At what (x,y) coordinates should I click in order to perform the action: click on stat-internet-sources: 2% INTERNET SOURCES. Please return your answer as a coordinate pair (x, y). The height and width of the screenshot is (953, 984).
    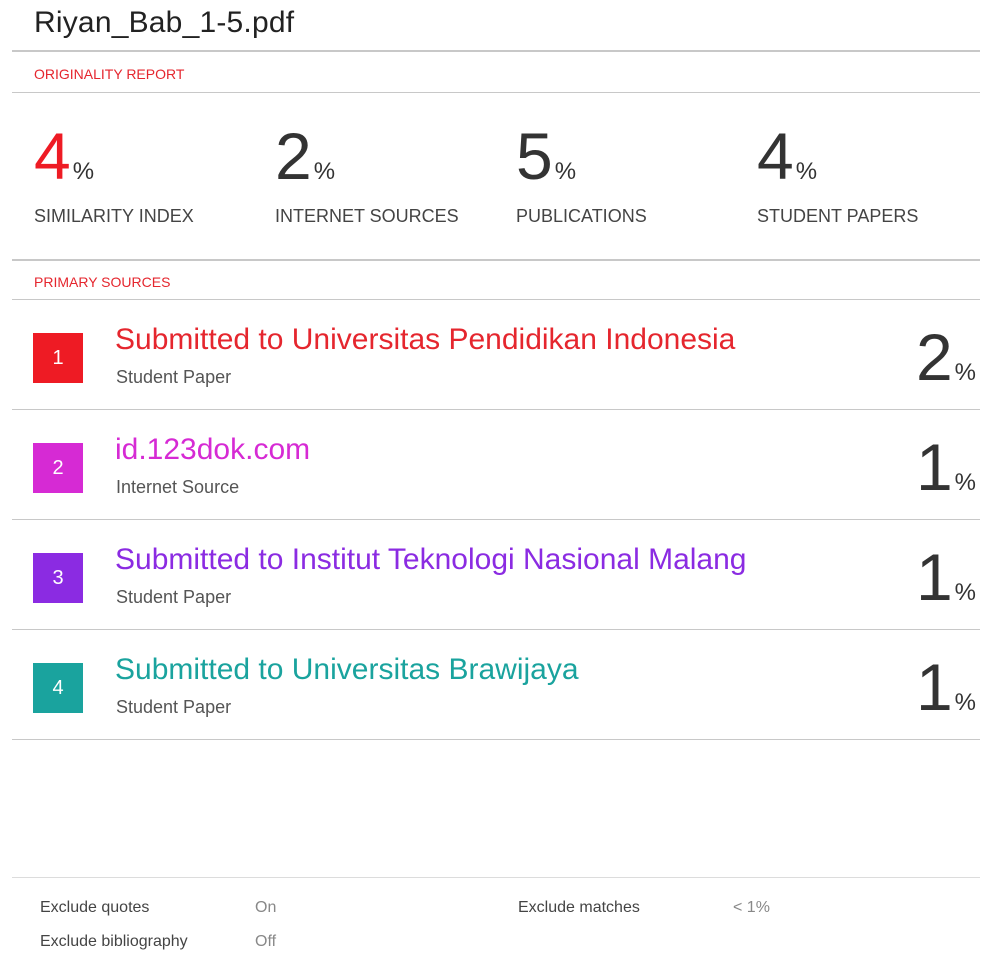
    Looking at the image, I should click on (390, 171).